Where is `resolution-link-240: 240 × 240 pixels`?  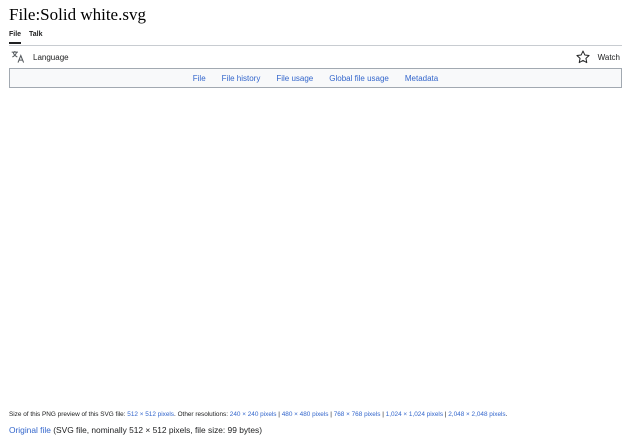 resolution-link-240: 240 × 240 pixels is located at coordinates (253, 414).